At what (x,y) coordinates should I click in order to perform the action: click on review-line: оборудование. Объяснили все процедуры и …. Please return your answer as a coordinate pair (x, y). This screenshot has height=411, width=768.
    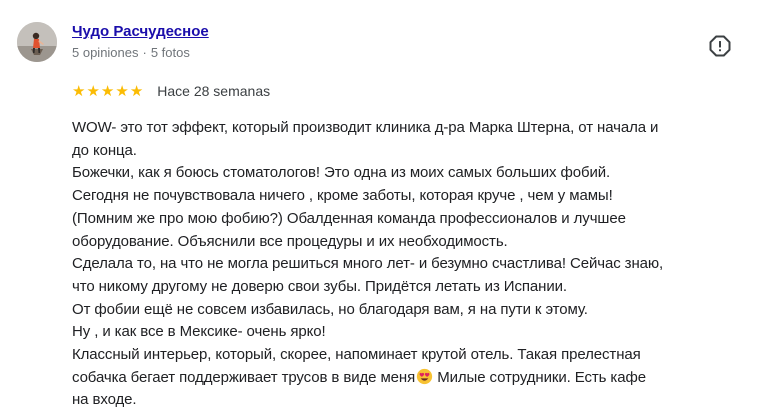
    Looking at the image, I should click on (290, 241).